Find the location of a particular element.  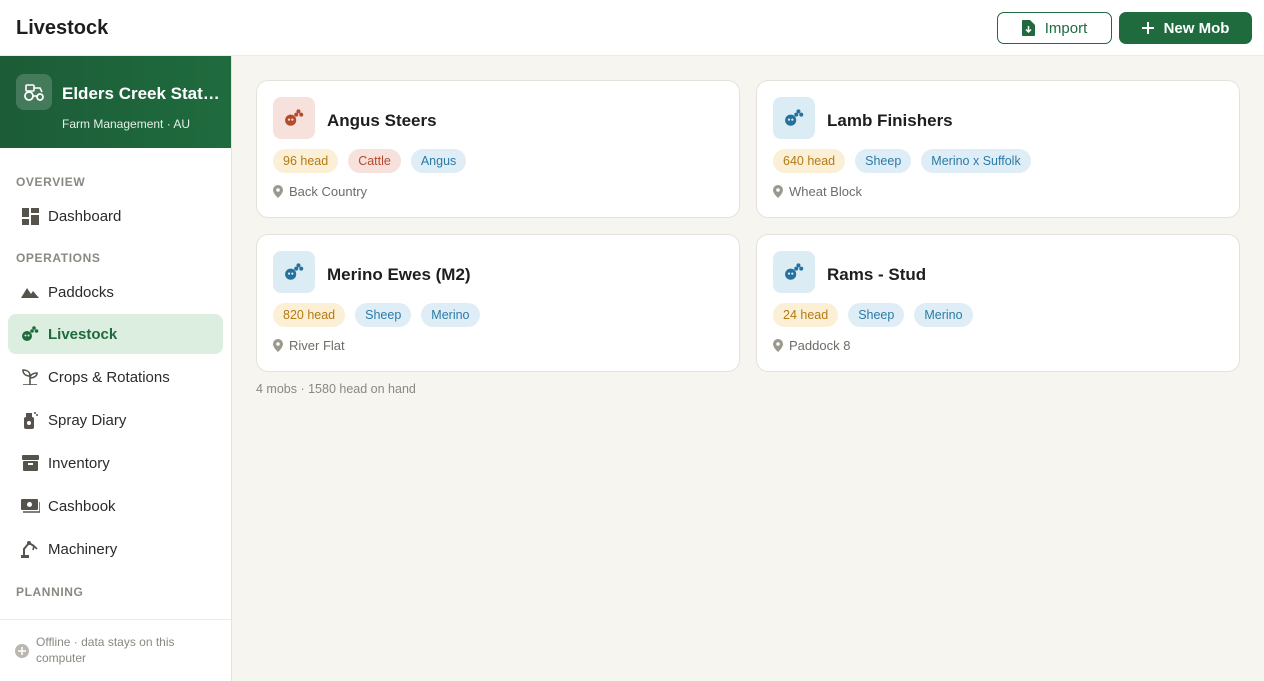

mob-tags: 820 head Sheep Merino is located at coordinates (376, 315).